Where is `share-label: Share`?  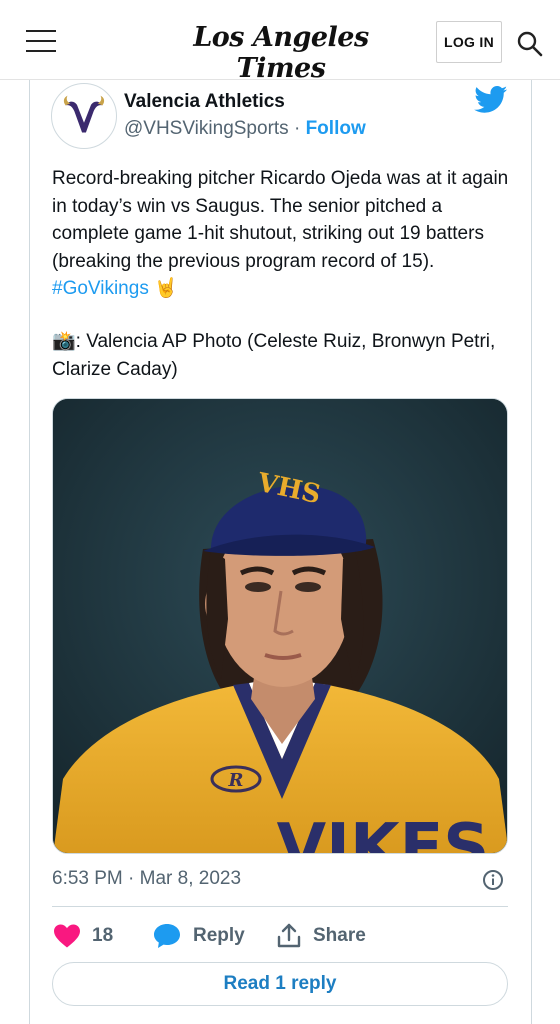 share-label: Share is located at coordinates (339, 935).